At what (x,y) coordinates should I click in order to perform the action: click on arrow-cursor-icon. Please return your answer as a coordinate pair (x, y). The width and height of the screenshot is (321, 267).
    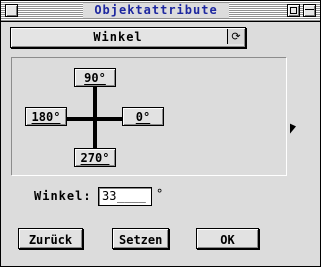
    Looking at the image, I should click on (293, 130).